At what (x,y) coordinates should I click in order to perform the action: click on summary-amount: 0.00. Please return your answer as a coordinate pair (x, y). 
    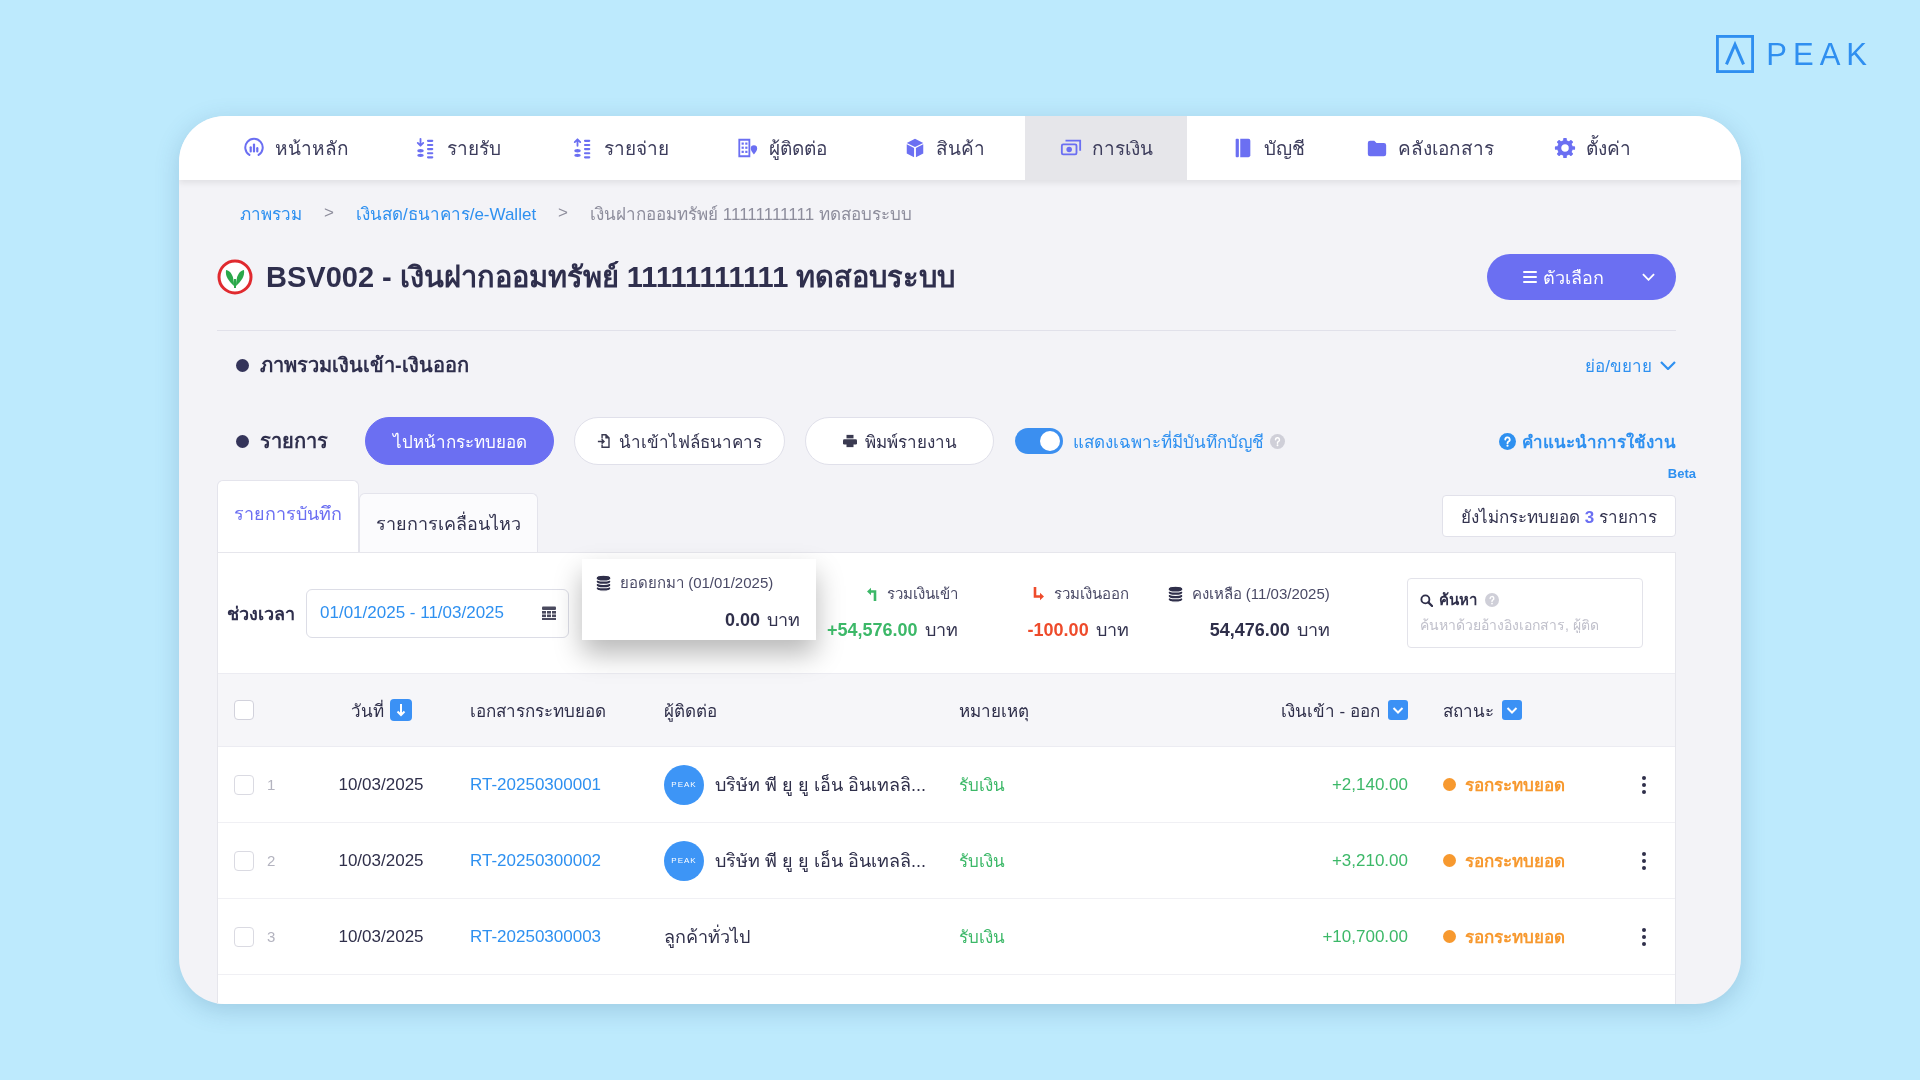
    Looking at the image, I should click on (742, 620).